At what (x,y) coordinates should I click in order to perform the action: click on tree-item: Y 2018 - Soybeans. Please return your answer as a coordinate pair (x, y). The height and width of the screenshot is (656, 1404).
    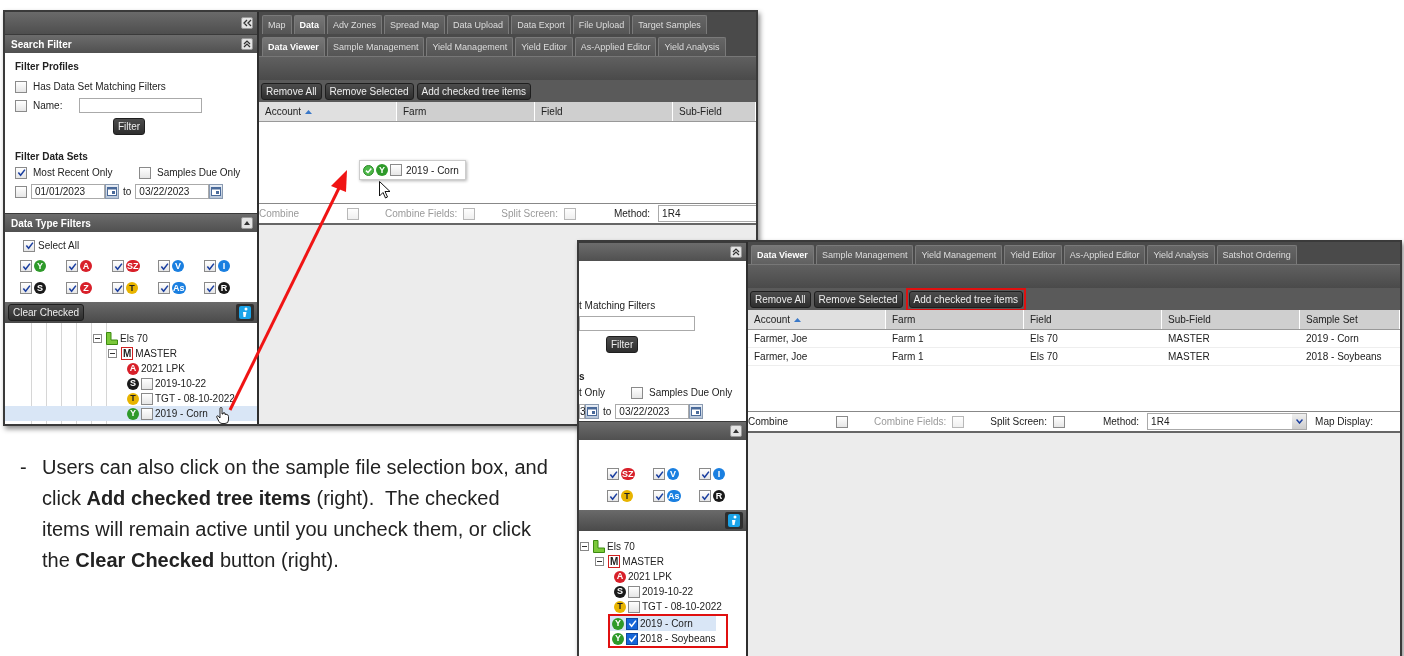
    Looking at the image, I should click on (663, 638).